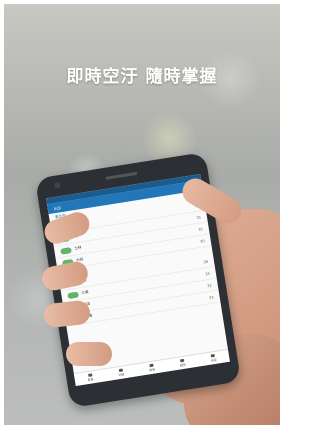  I want to click on app-title: AQI, so click(57, 207).